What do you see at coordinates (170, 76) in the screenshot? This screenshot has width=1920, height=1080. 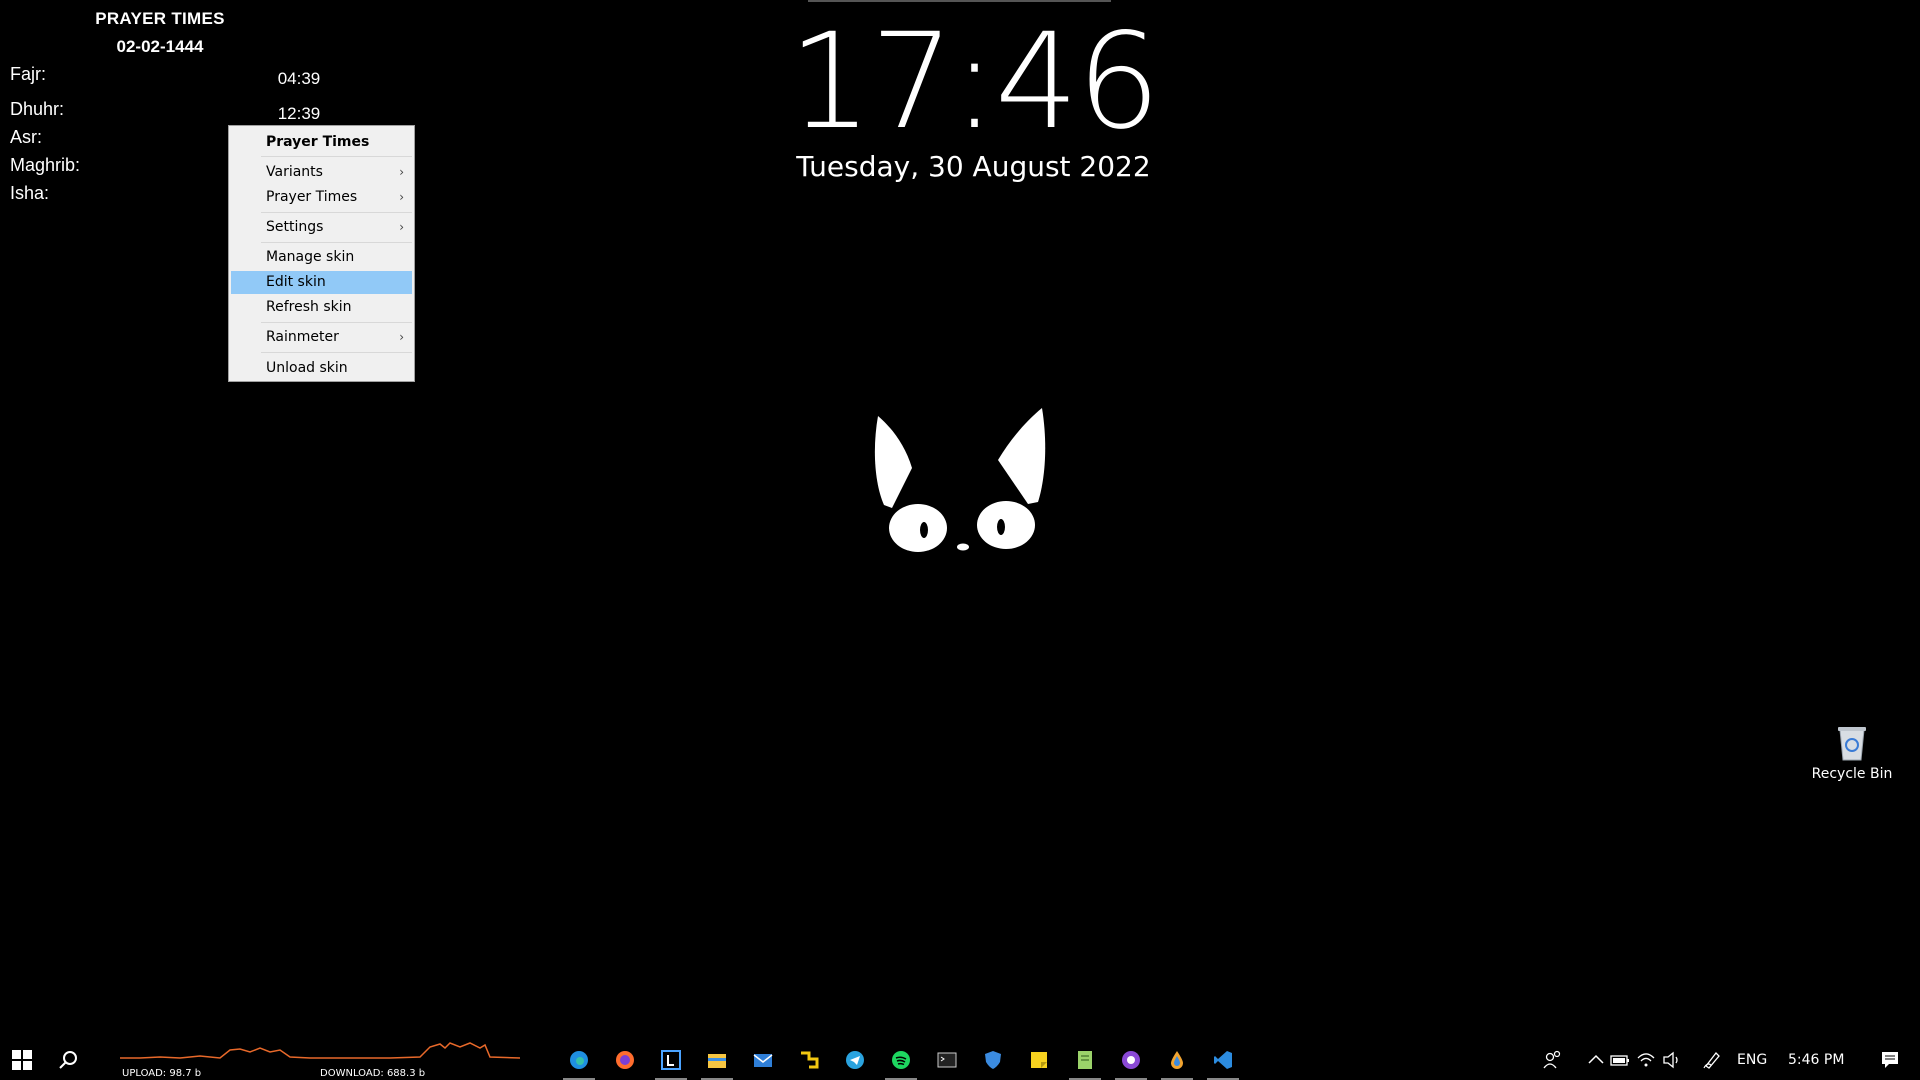 I see `prayer-row-fajr: Fajr: 04:39` at bounding box center [170, 76].